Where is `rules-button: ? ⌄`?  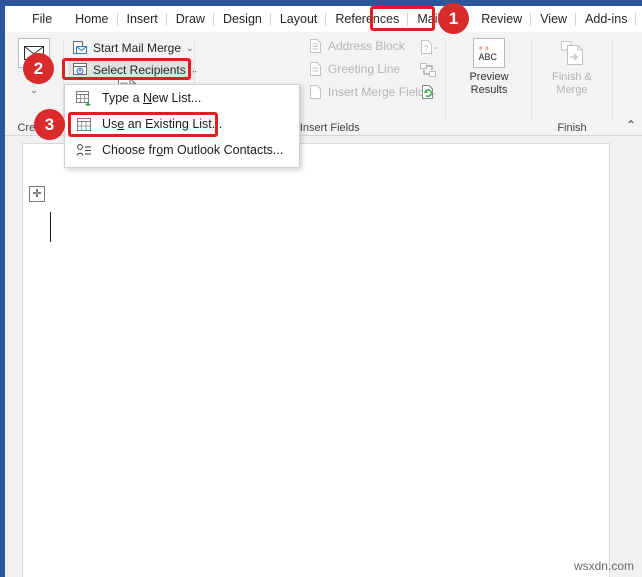 rules-button: ? ⌄ is located at coordinates (428, 47).